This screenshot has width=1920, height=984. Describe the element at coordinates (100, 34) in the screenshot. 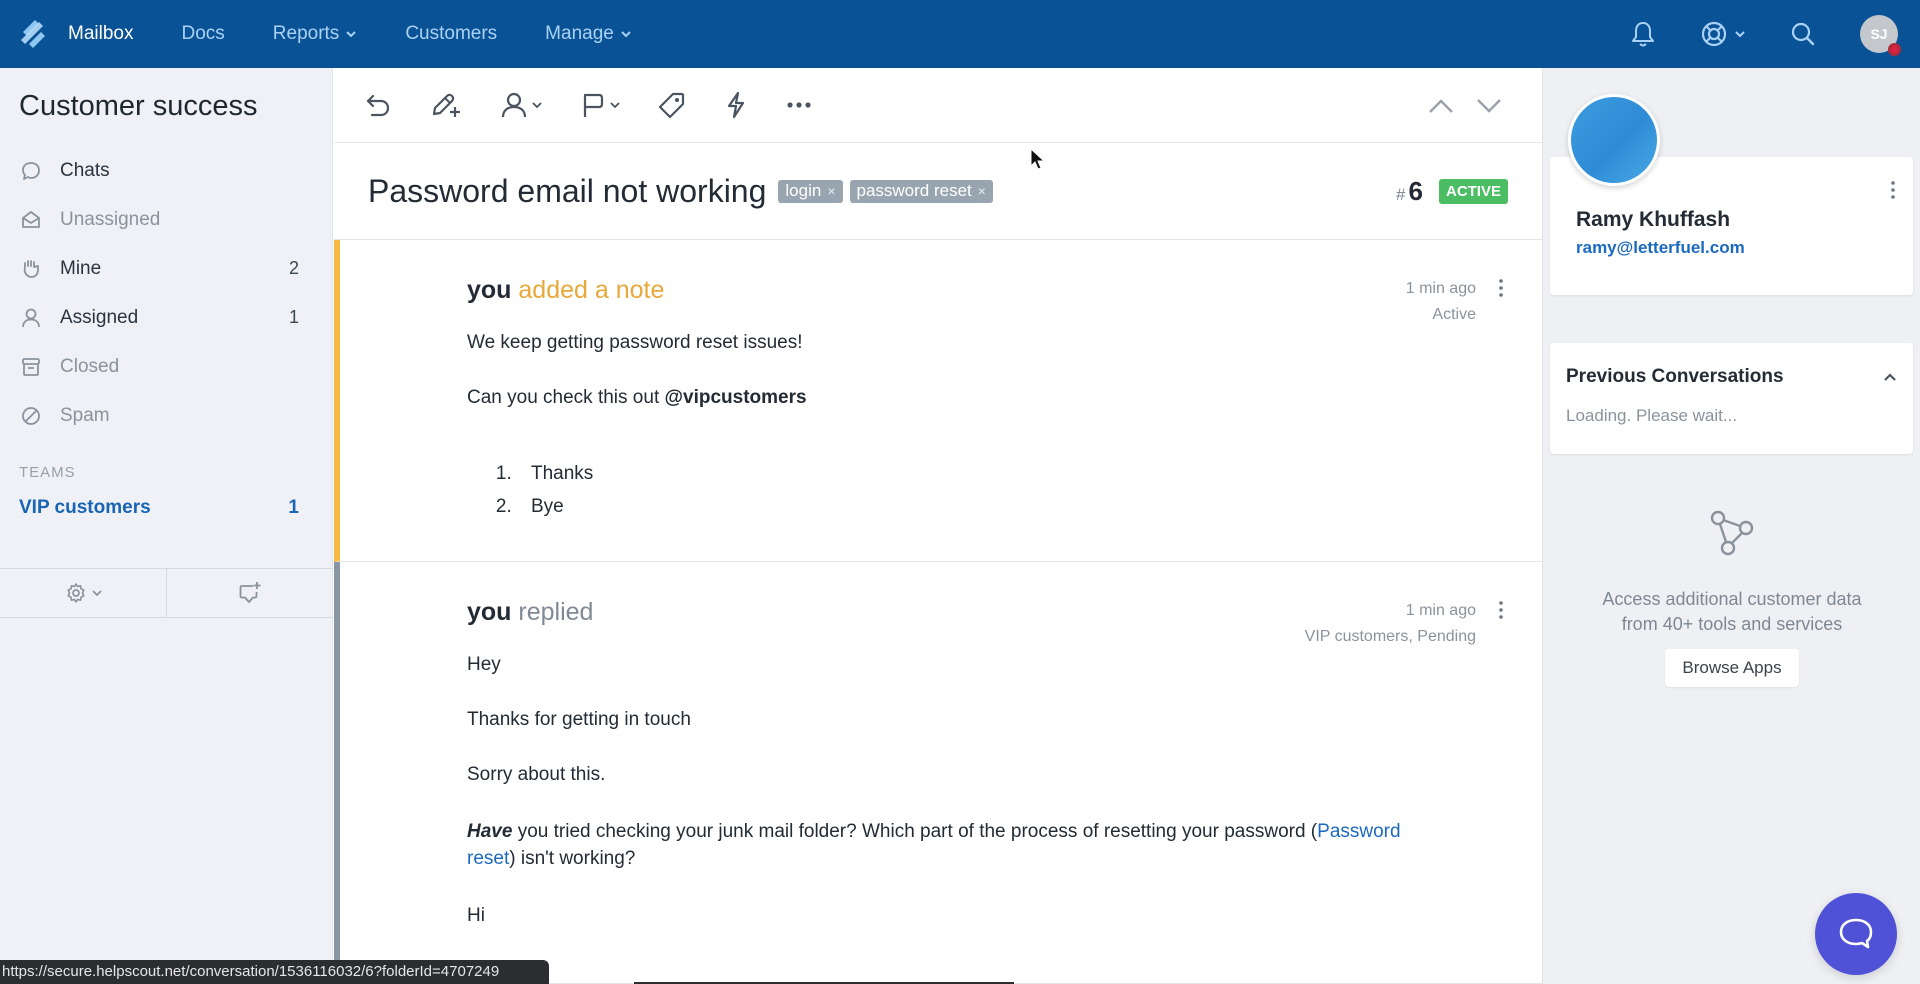

I see `nav-mailbox: Mailbox` at that location.